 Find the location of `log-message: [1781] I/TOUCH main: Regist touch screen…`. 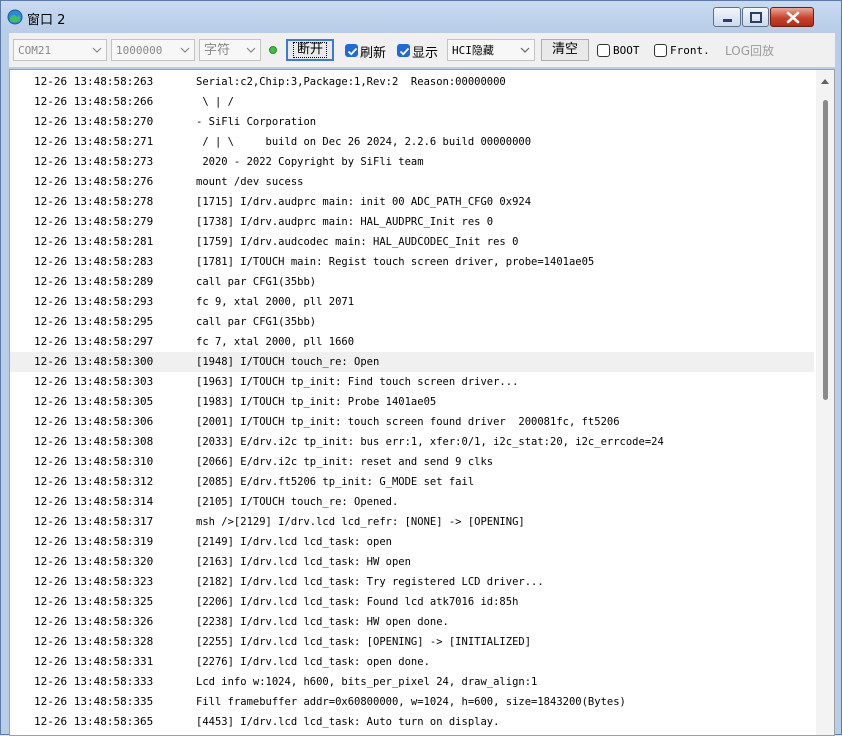

log-message: [1781] I/TOUCH main: Regist touch screen… is located at coordinates (395, 262).